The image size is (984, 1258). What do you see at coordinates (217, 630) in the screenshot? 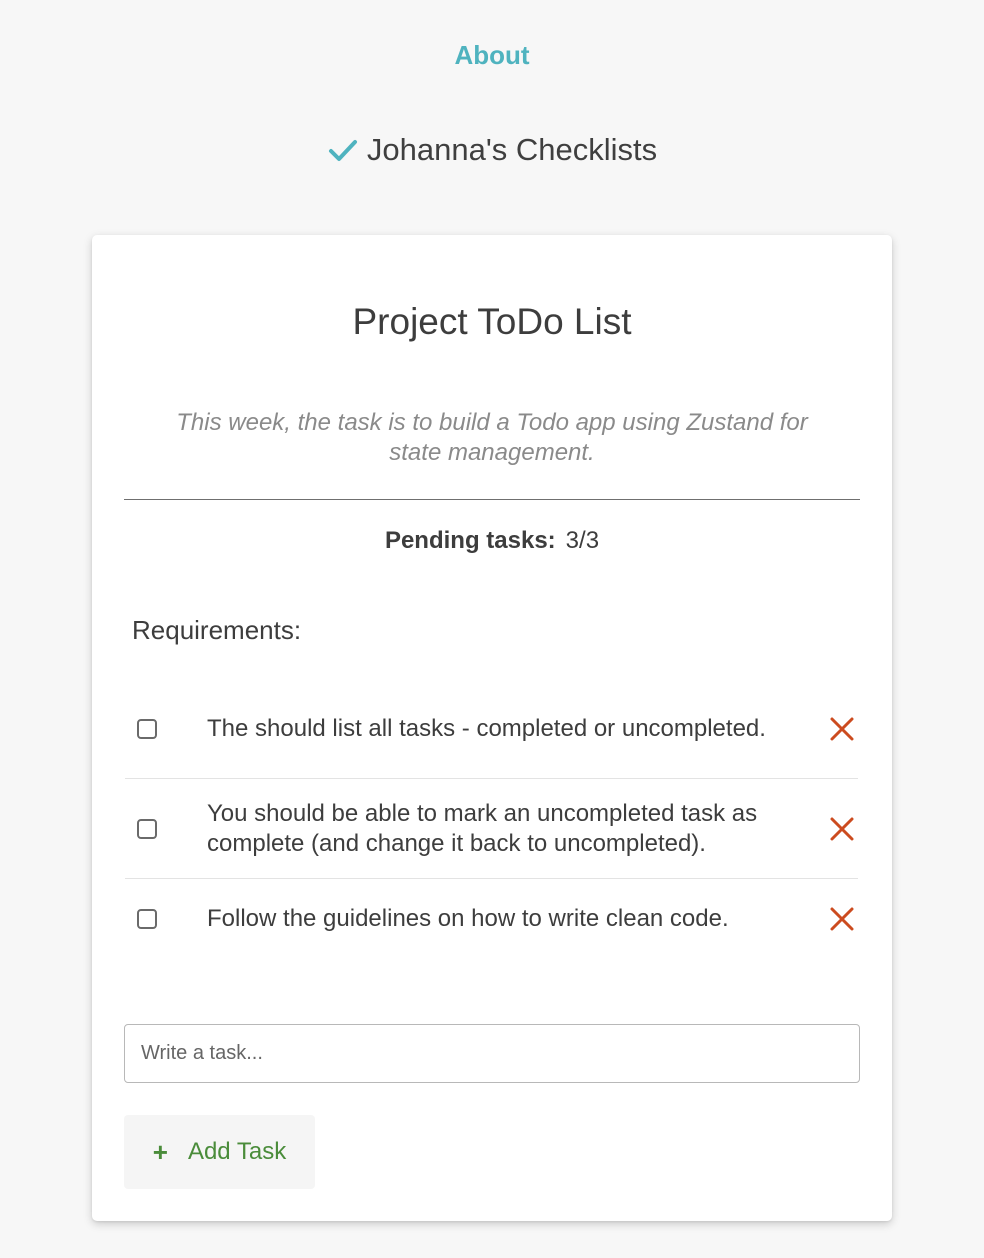
I see `requirements-heading: Requirements:` at bounding box center [217, 630].